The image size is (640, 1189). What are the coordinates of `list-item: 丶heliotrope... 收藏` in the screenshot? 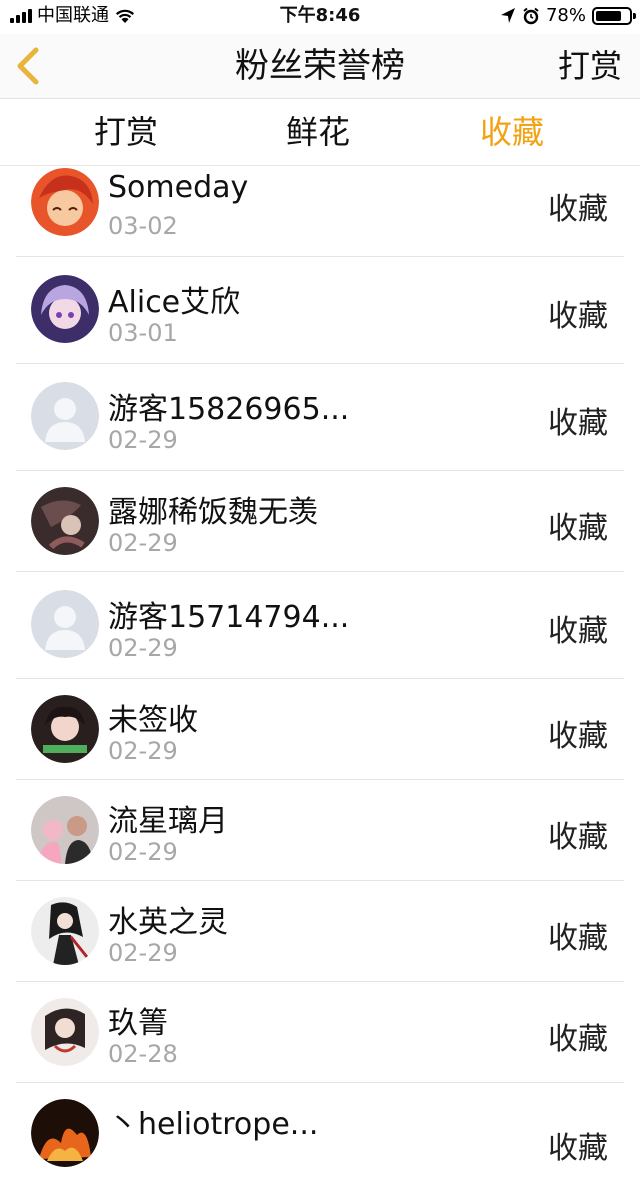 It's located at (320, 1136).